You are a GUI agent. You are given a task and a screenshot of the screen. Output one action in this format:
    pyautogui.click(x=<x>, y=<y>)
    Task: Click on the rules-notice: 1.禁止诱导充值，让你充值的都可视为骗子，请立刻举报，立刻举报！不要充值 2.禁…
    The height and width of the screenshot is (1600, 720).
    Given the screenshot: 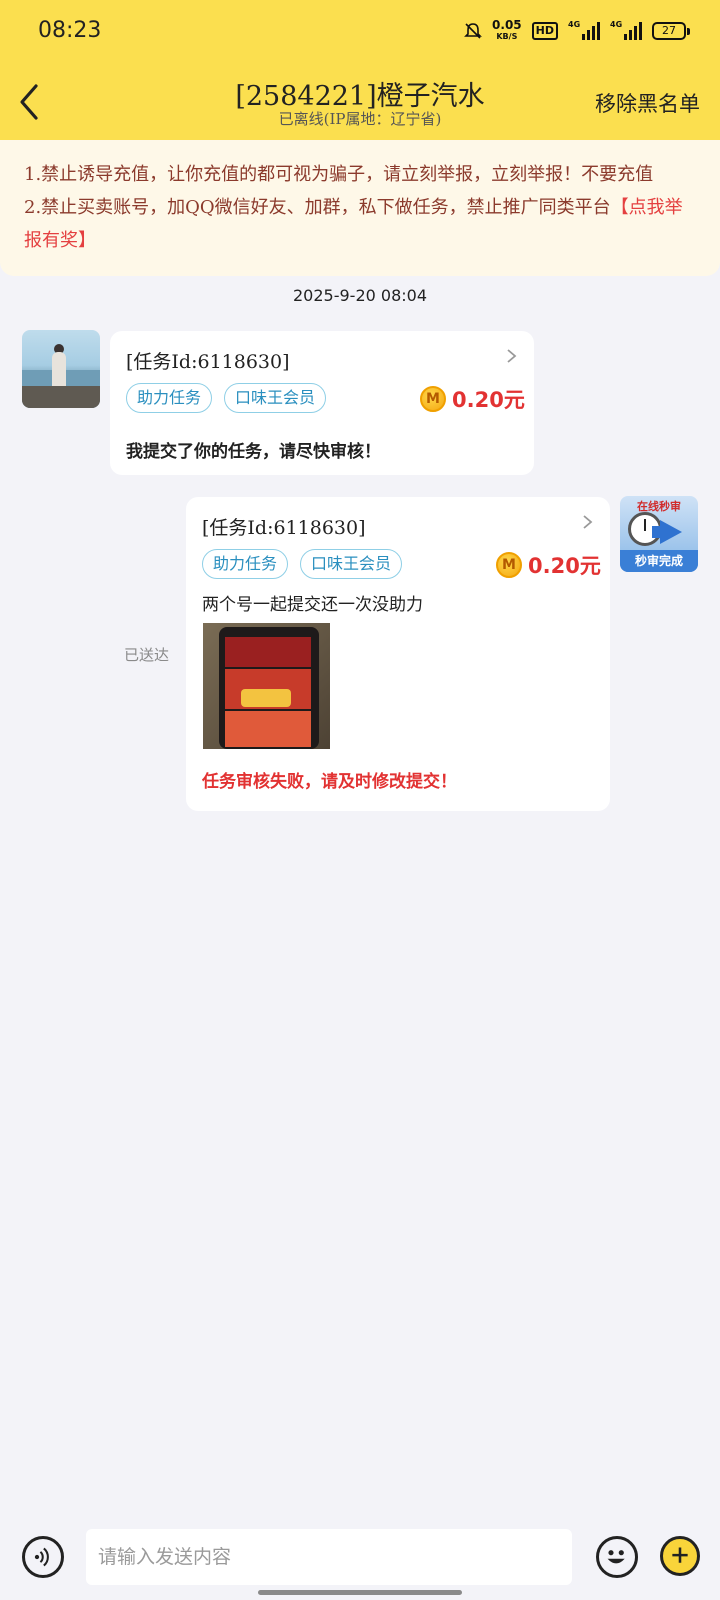 What is the action you would take?
    pyautogui.click(x=360, y=208)
    